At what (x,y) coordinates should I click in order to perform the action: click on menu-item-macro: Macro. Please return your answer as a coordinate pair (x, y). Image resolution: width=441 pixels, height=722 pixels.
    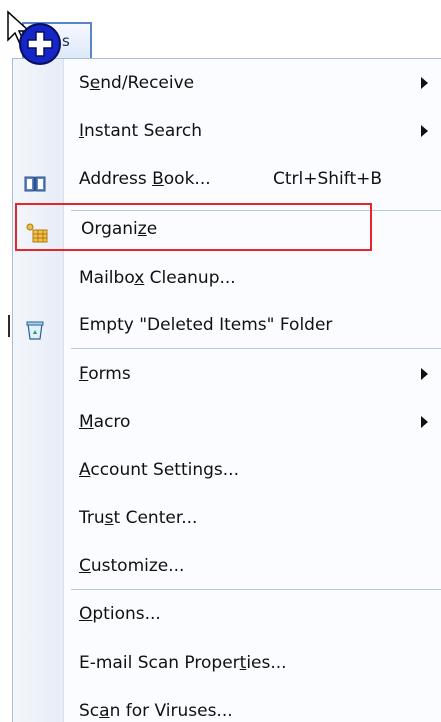
    Looking at the image, I should click on (227, 422).